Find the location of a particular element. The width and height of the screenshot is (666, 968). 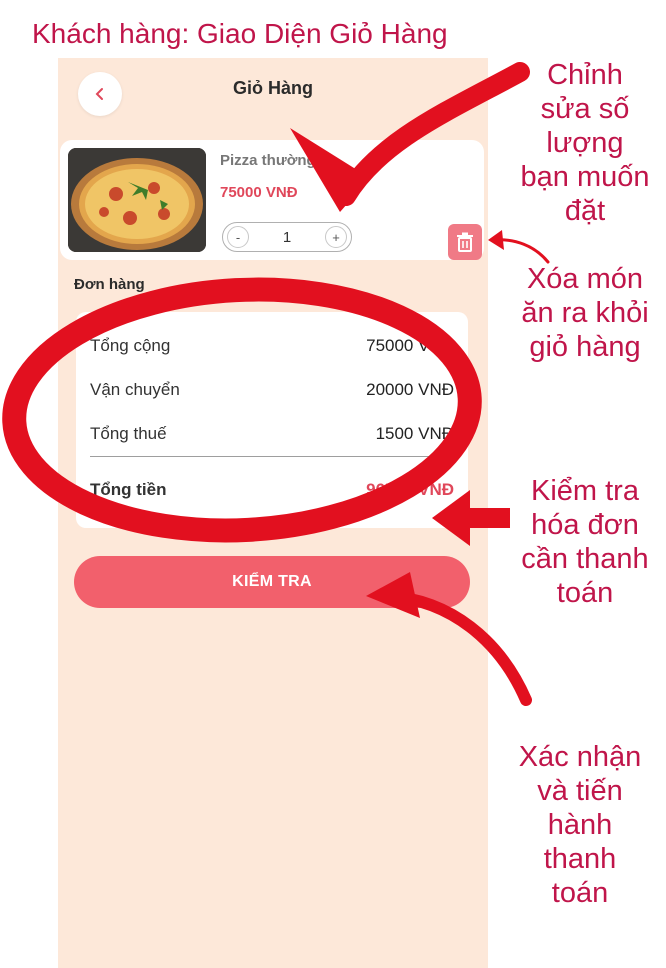

annotation-check-invoice: Kiểm tra hóa đơn cần thanh toán is located at coordinates (585, 542).